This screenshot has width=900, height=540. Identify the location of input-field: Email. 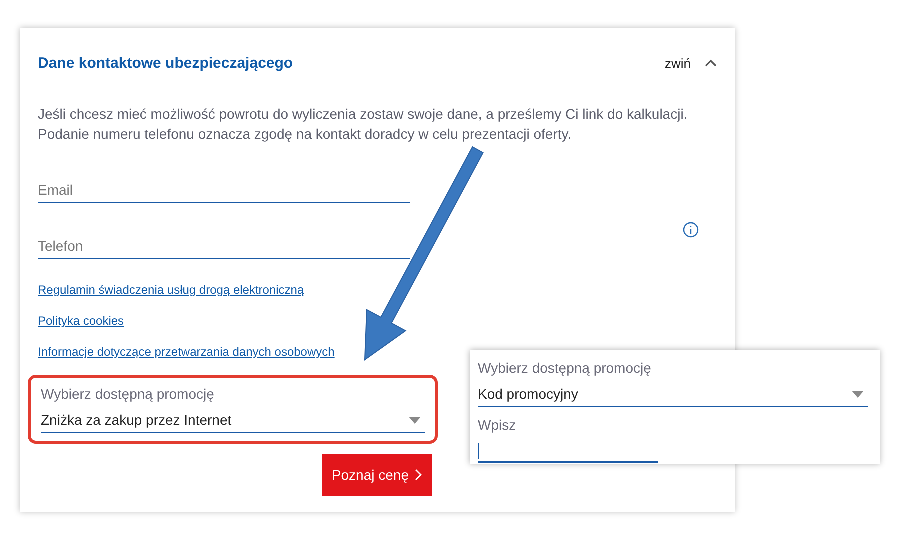
(224, 190).